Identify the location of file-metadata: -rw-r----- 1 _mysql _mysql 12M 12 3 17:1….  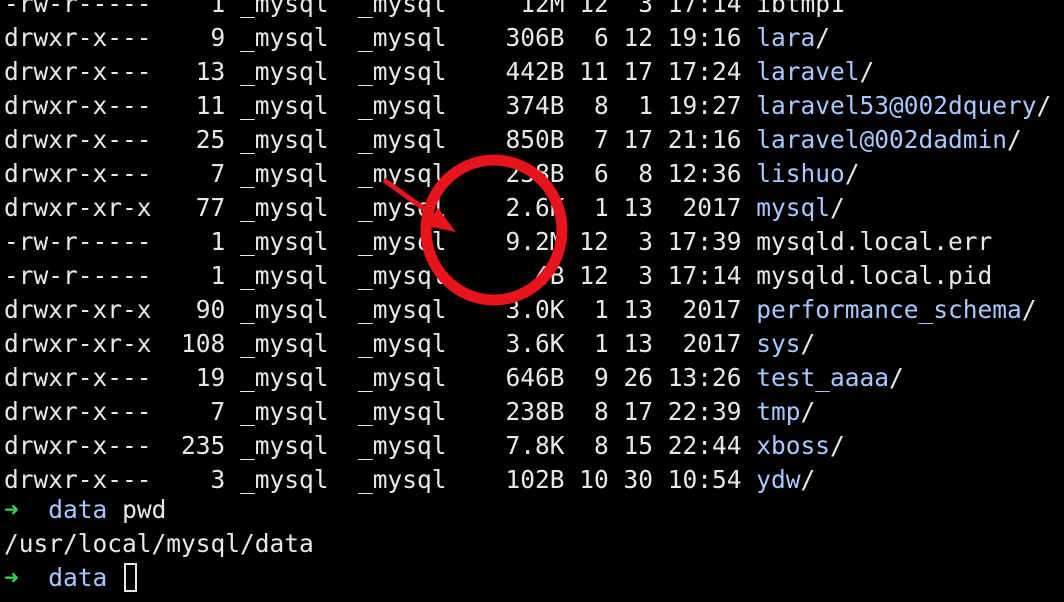
(380, 9).